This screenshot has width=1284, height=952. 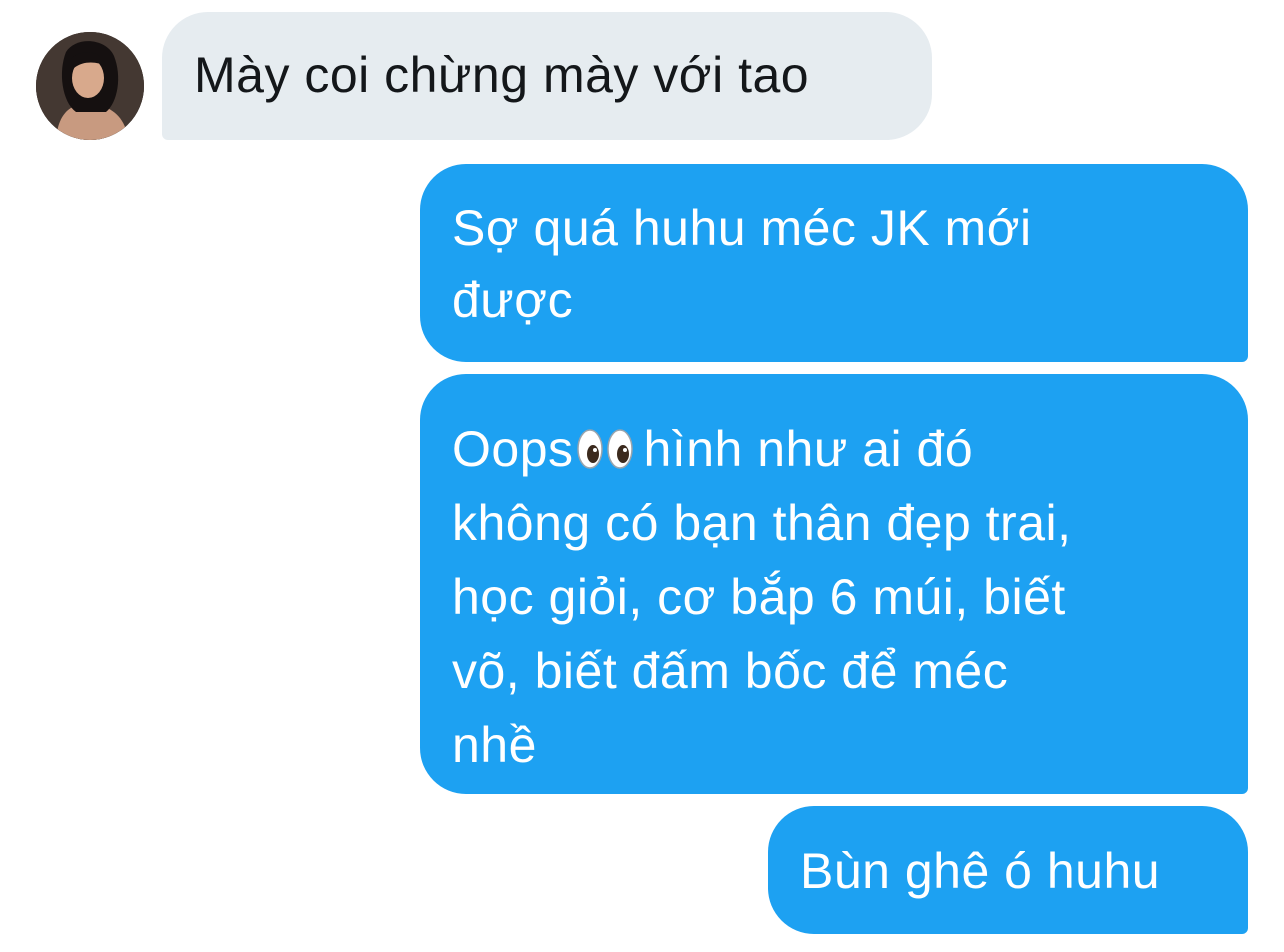 I want to click on message-text-line: nhề, so click(x=494, y=745).